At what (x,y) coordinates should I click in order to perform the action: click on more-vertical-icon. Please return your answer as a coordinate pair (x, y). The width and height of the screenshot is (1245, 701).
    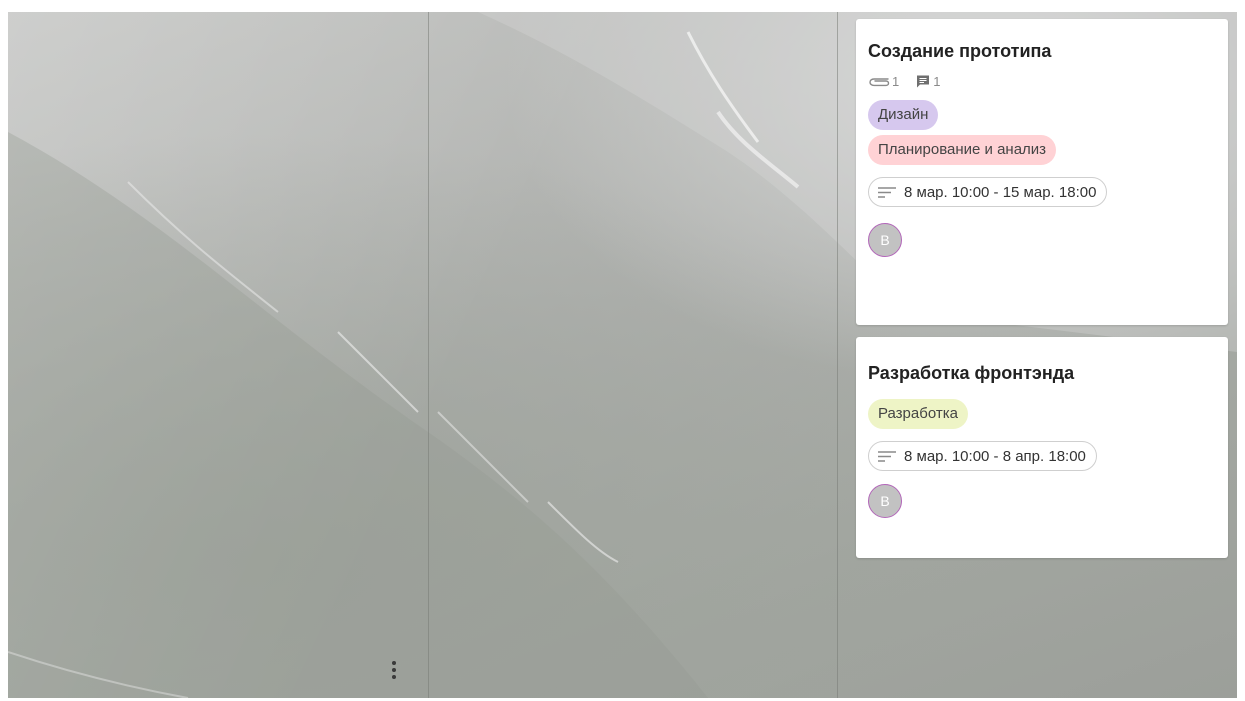
    Looking at the image, I should click on (394, 663).